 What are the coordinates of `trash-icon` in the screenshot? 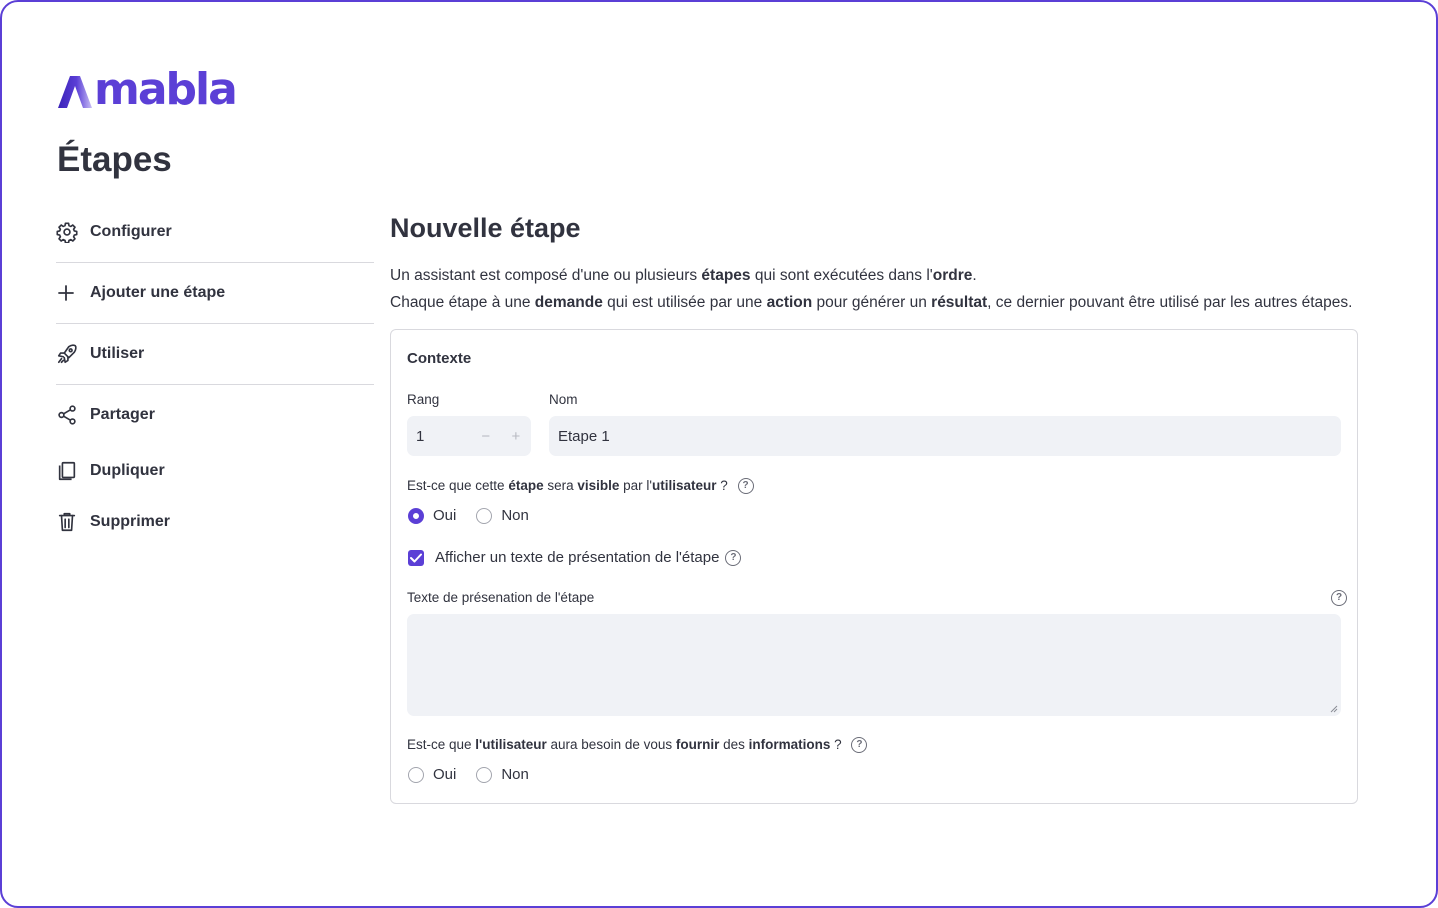 It's located at (69, 522).